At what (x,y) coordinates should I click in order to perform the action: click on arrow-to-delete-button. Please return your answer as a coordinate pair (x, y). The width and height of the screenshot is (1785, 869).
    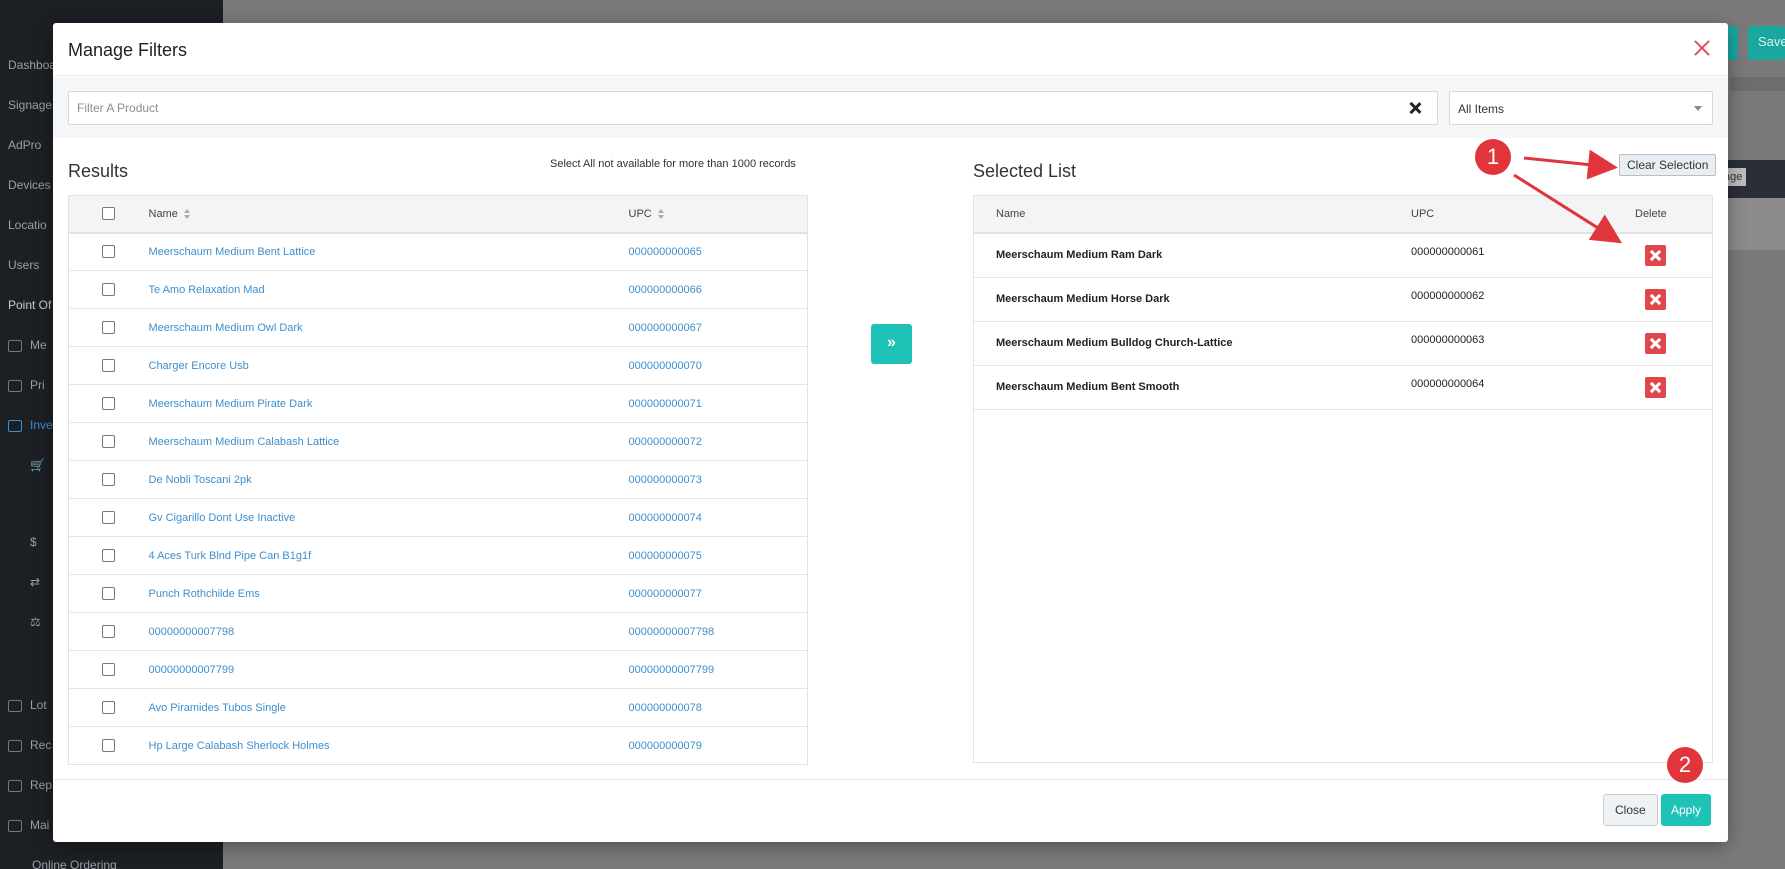
    Looking at the image, I should click on (1568, 208).